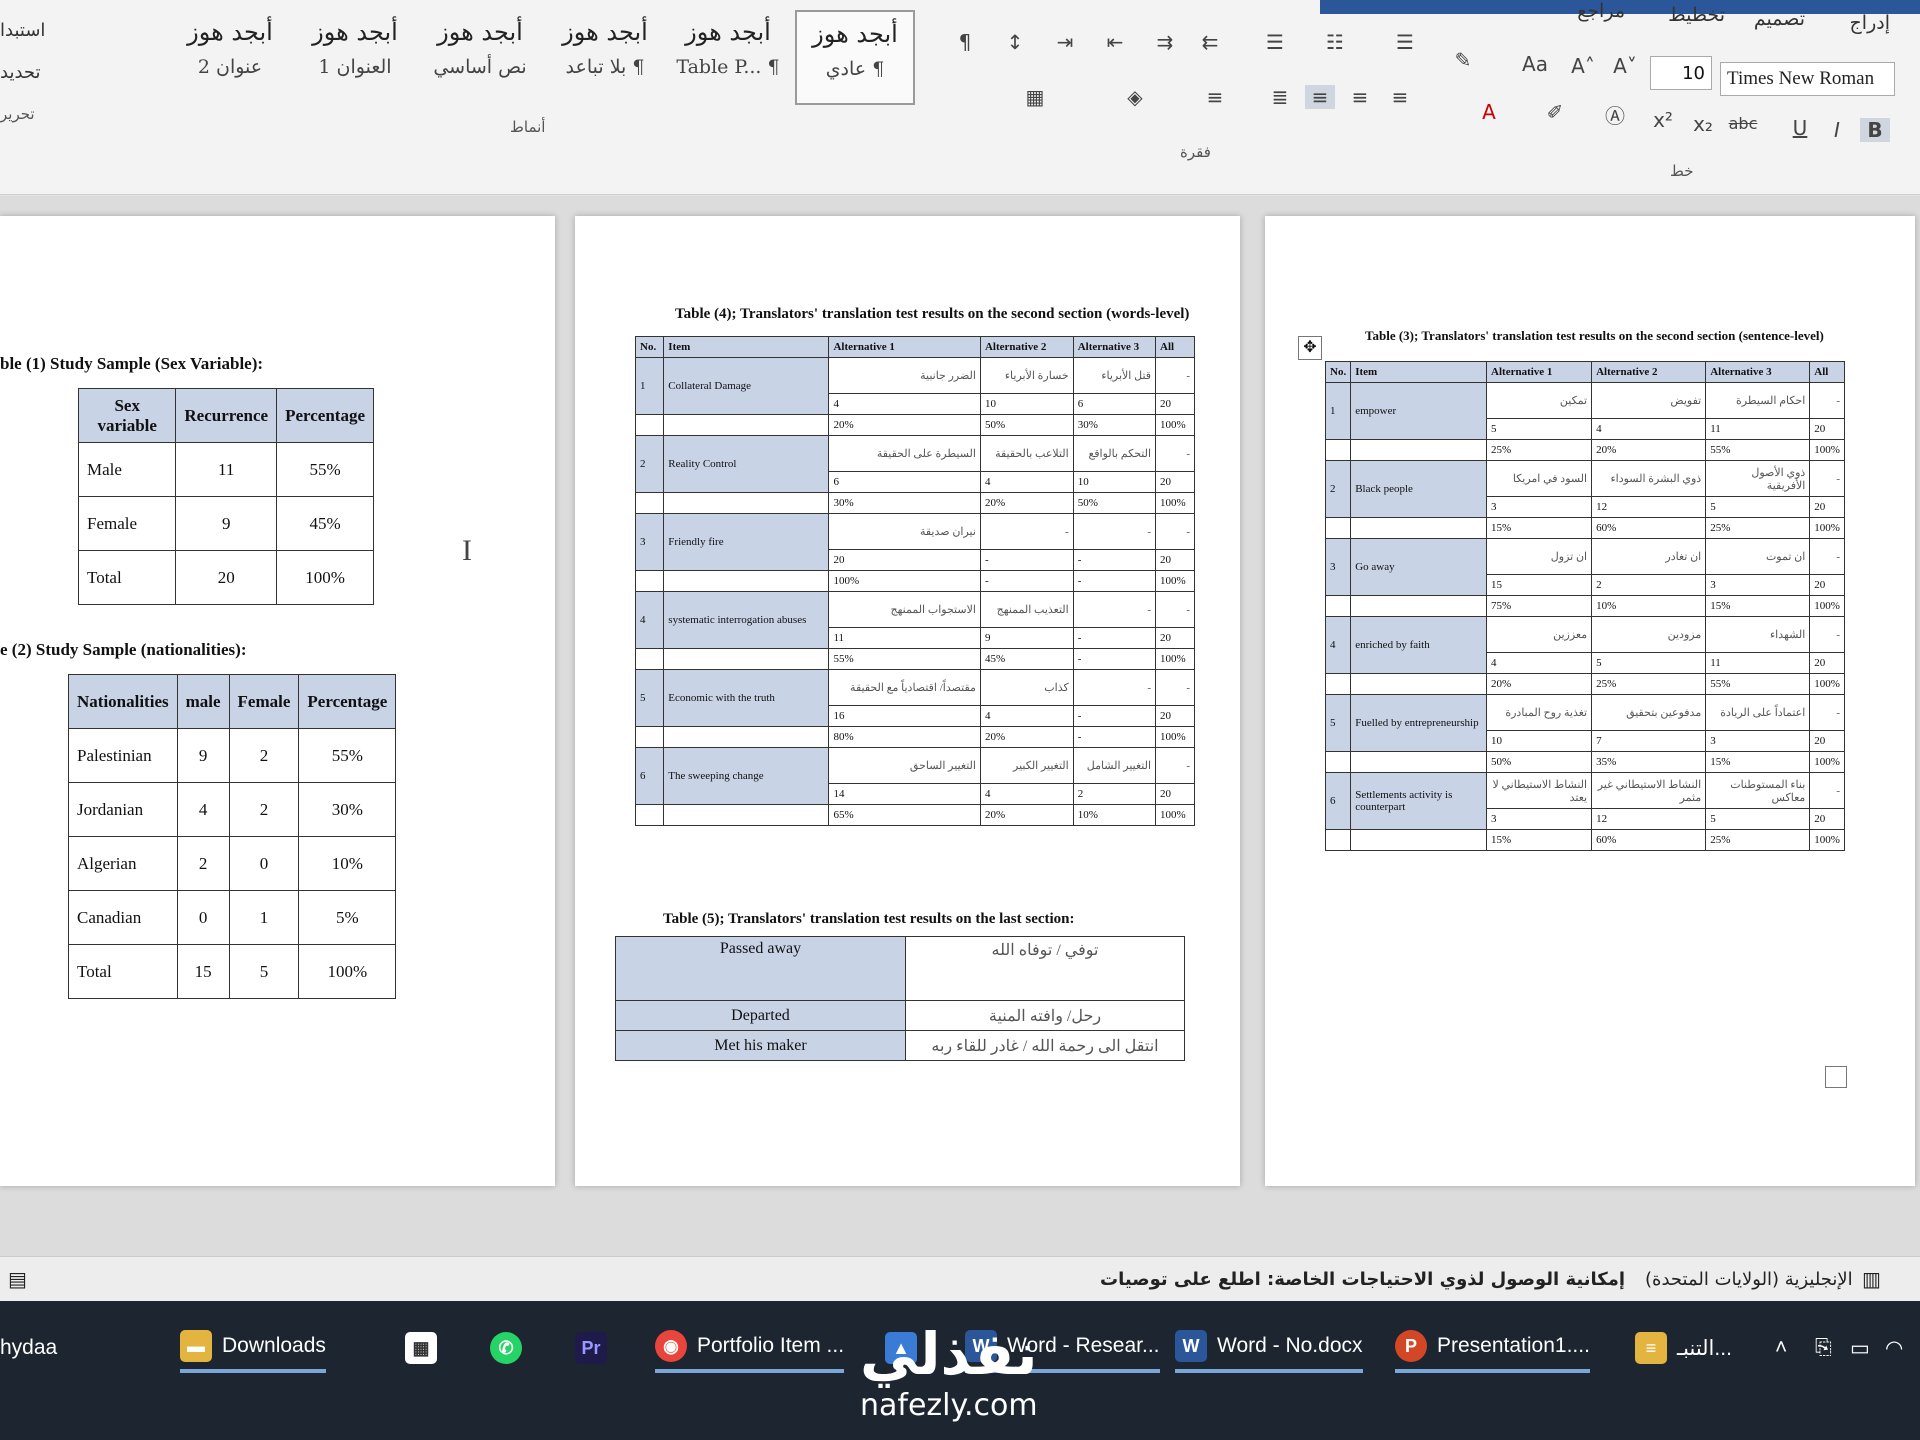  I want to click on table-resize-handle-icon, so click(1836, 1077).